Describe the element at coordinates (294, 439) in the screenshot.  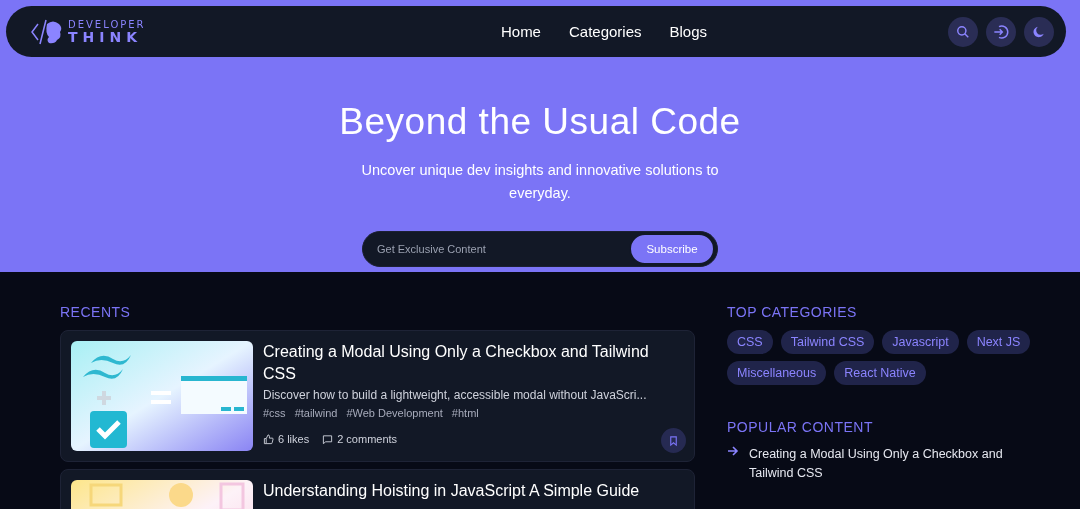
I see `likes-count: 6 likes` at that location.